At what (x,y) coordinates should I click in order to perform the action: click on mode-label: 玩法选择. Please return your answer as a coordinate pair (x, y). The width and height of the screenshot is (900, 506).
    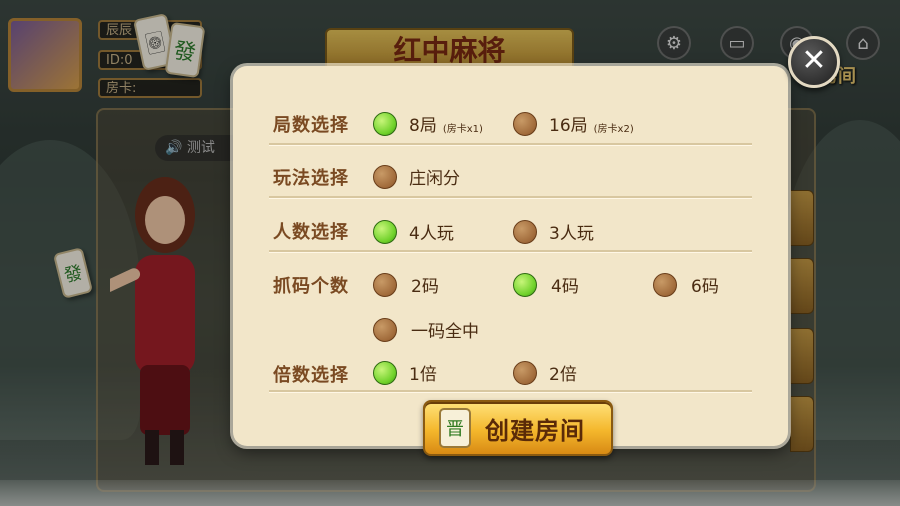
    Looking at the image, I should click on (311, 178).